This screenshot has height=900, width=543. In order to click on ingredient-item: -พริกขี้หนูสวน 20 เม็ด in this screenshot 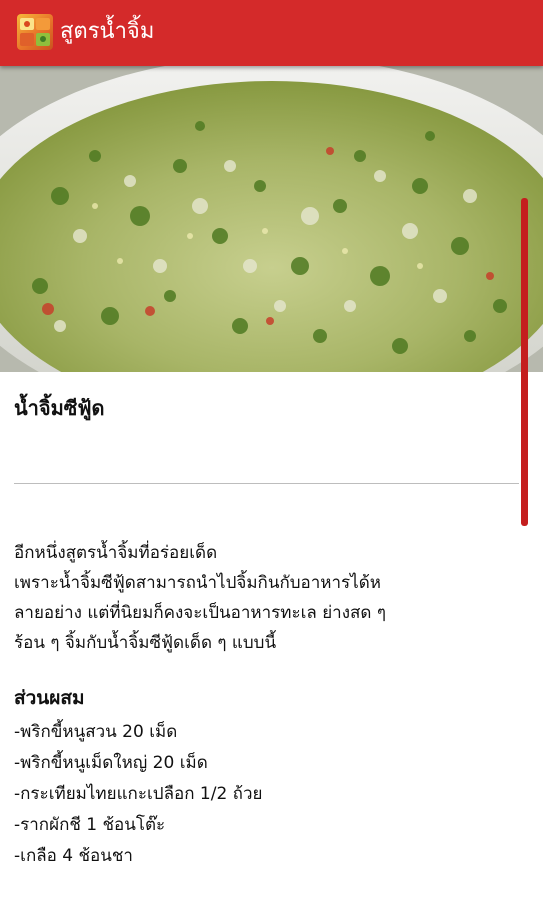, I will do `click(96, 732)`.